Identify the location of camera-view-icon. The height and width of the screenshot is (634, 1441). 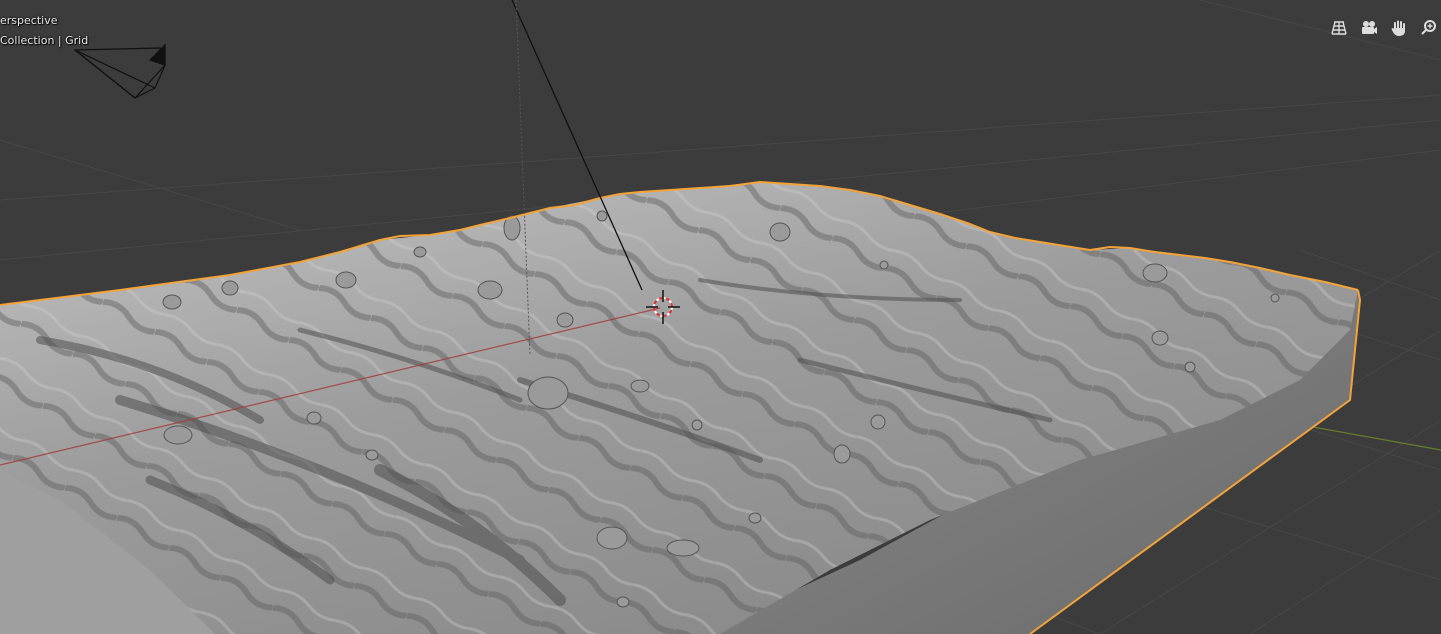
(1369, 28).